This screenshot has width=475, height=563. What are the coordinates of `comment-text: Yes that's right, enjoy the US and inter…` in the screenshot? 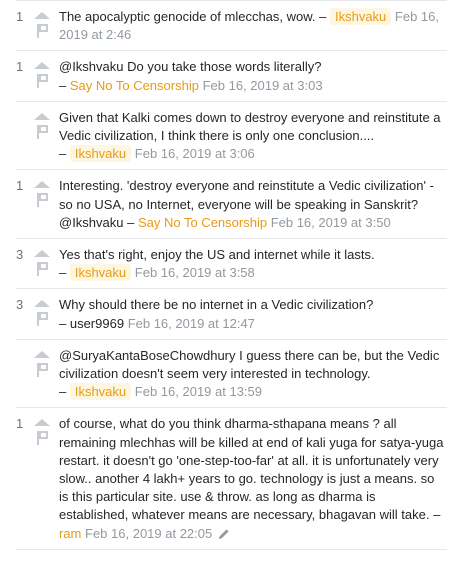 It's located at (217, 255).